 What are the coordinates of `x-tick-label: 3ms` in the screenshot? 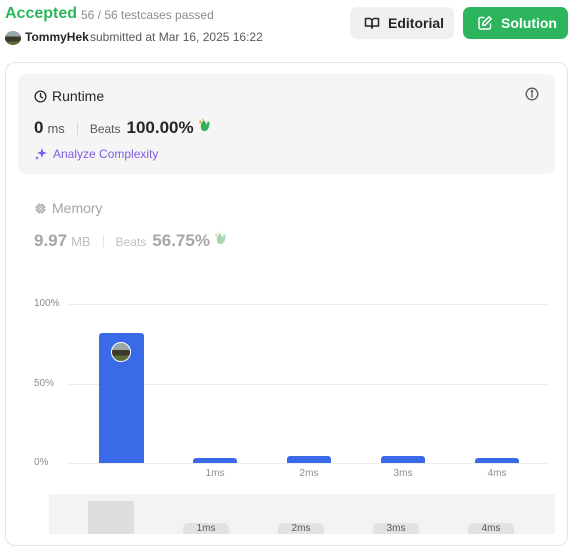 It's located at (403, 473).